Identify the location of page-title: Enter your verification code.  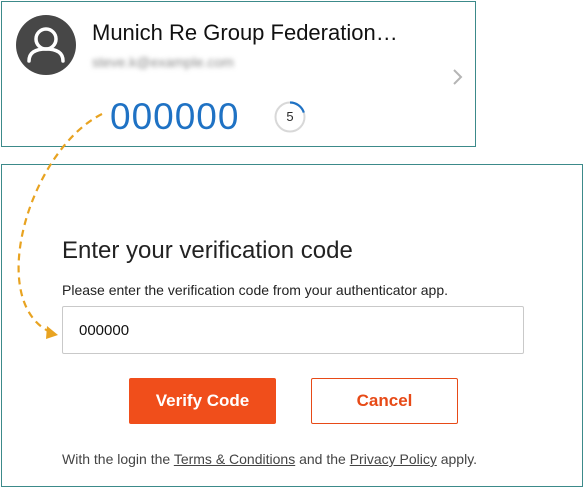
(207, 250).